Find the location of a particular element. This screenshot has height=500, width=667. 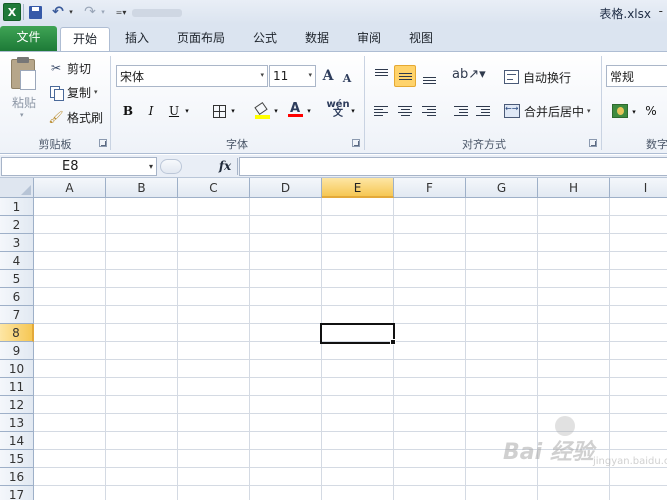

row-header: 17 is located at coordinates (17, 493).